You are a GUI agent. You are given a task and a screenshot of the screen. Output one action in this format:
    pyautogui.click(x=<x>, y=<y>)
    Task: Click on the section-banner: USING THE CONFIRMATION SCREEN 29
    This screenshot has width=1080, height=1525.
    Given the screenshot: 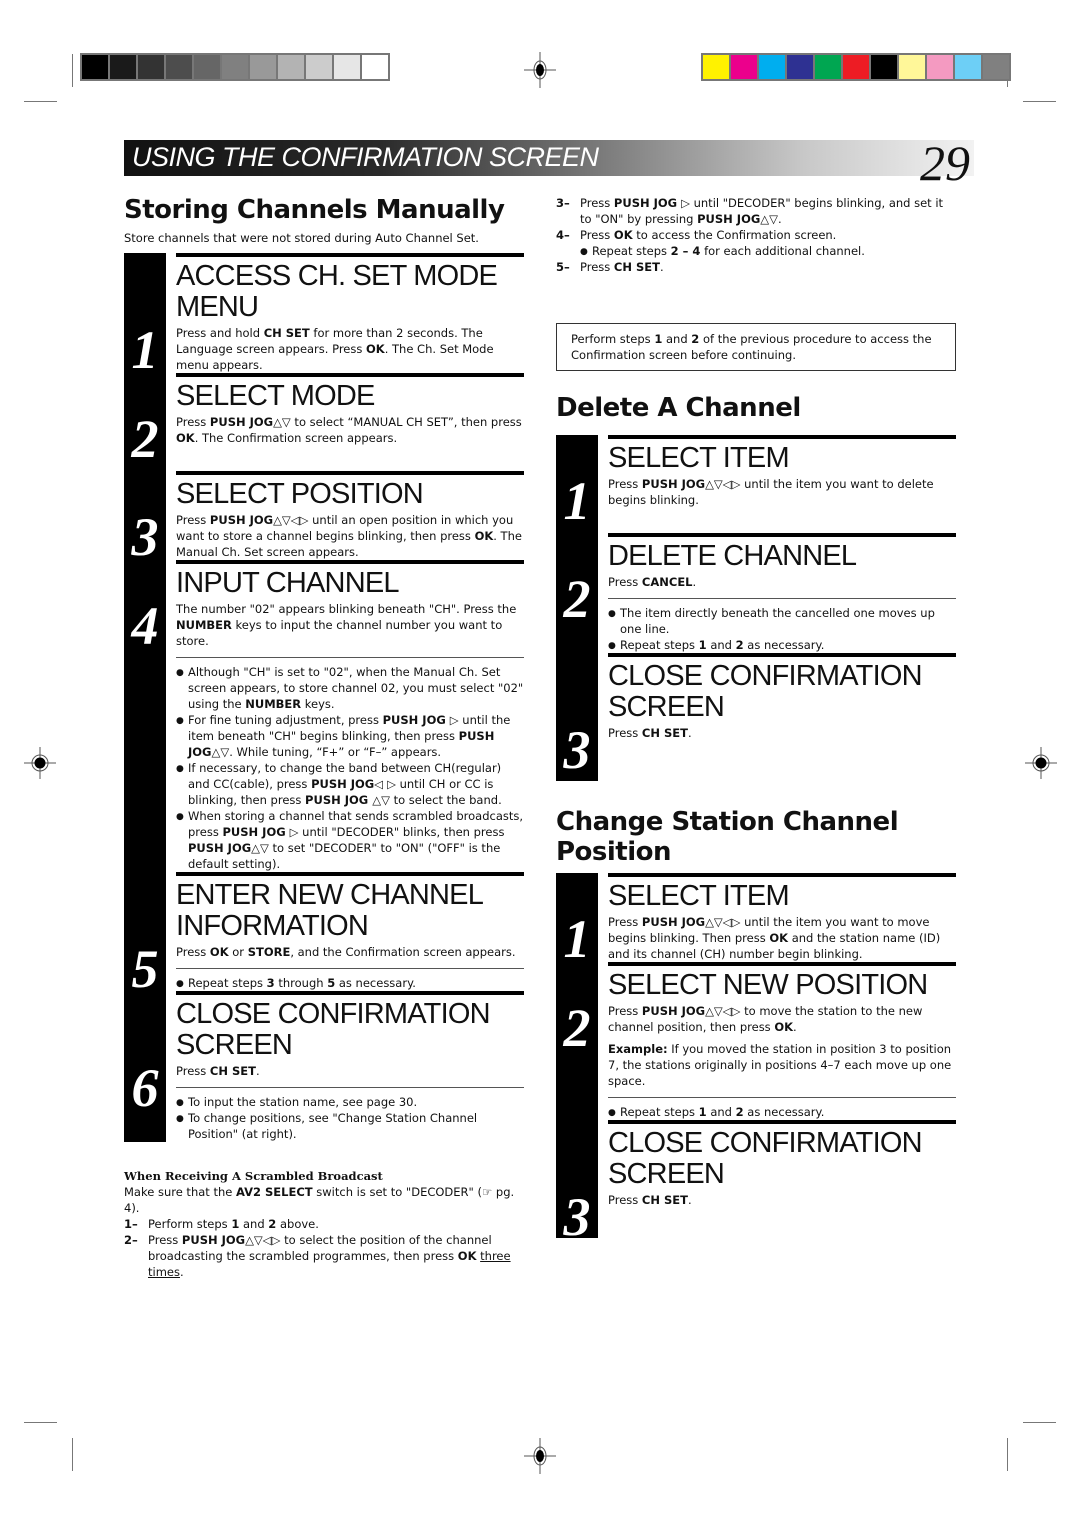 What is the action you would take?
    pyautogui.click(x=549, y=163)
    